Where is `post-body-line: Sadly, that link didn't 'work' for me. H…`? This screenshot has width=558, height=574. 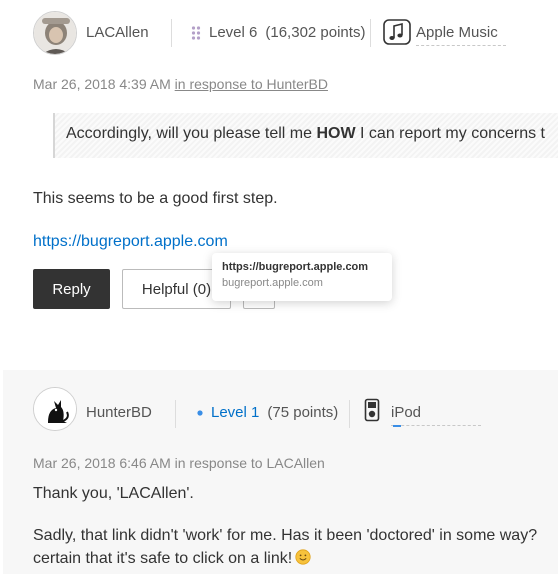
post-body-line: Sadly, that link didn't 'work' for me. H… is located at coordinates (285, 535).